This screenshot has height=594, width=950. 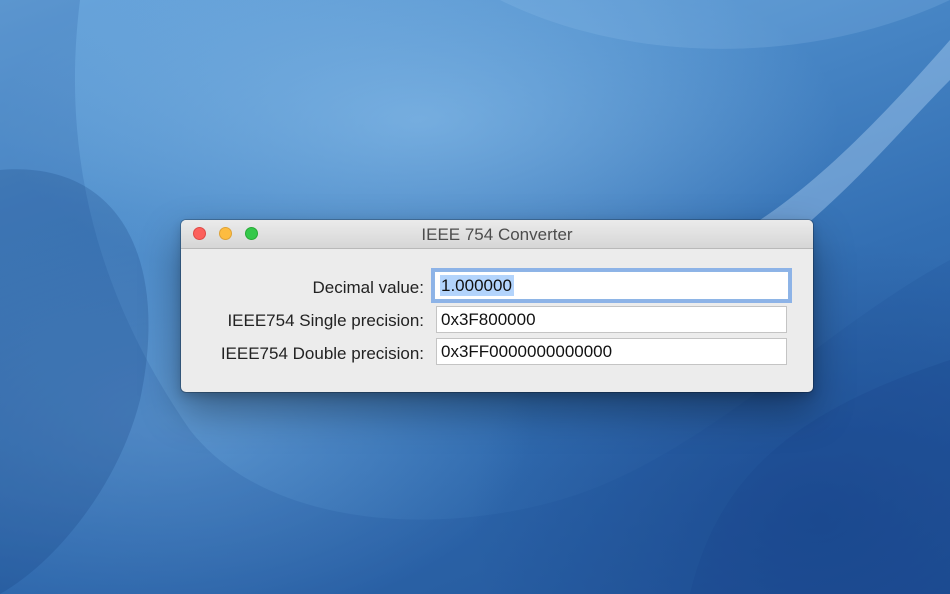 What do you see at coordinates (477, 285) in the screenshot?
I see `decimal-value-text: 1.000000` at bounding box center [477, 285].